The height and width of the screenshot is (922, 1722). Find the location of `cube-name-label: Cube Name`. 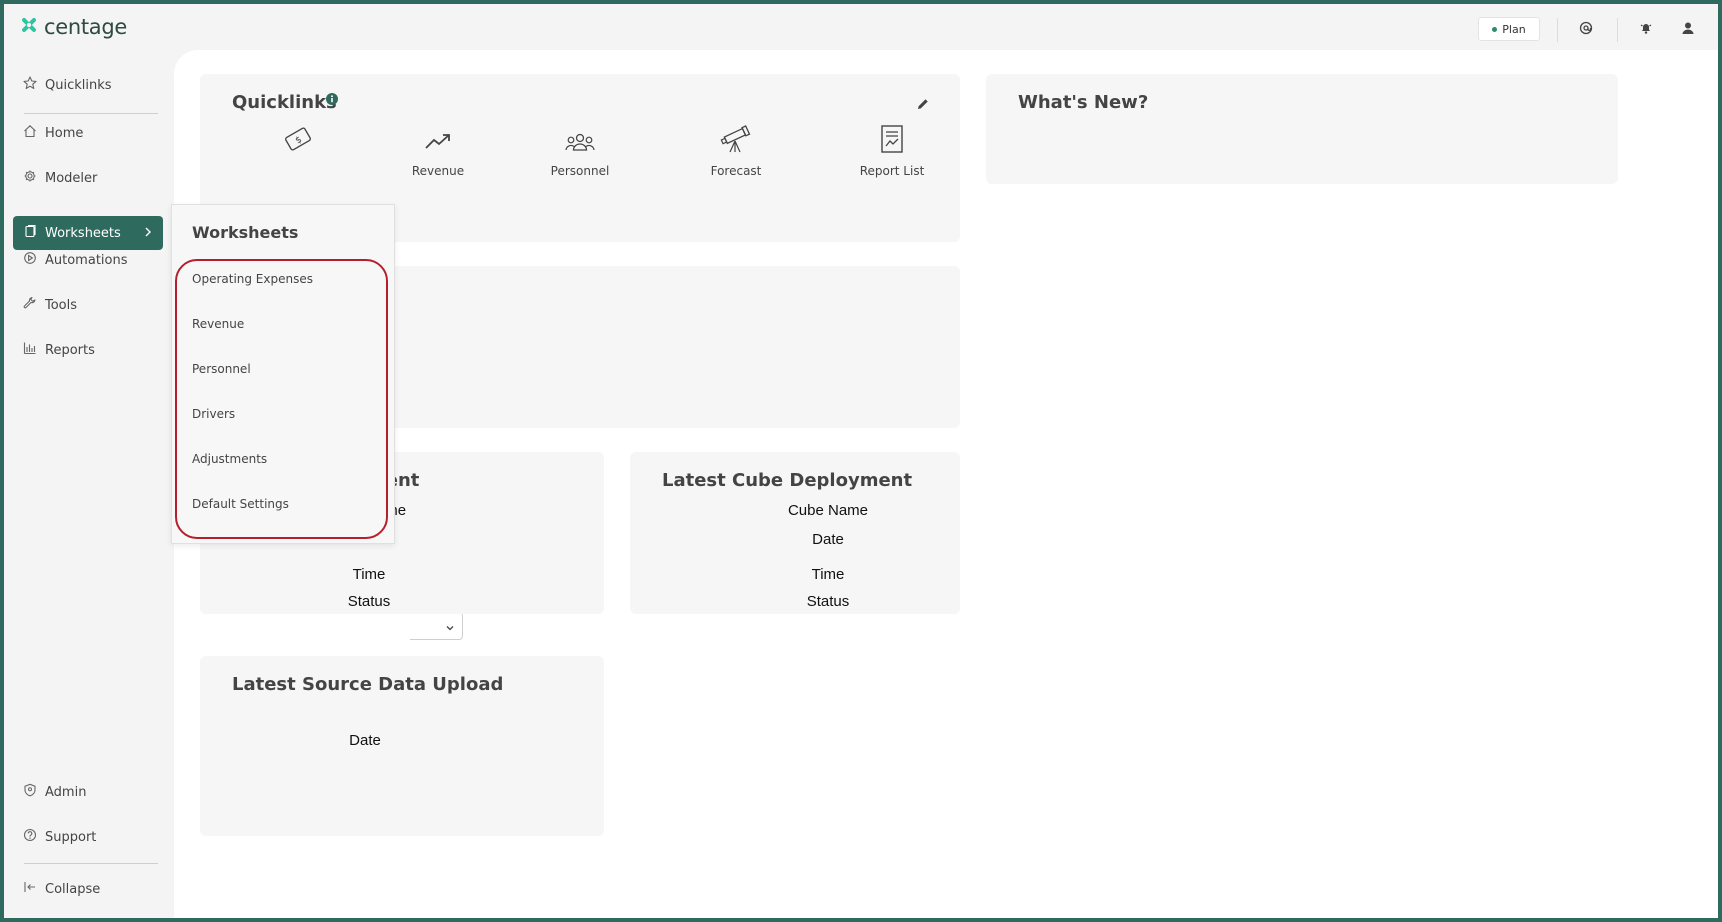

cube-name-label: Cube Name is located at coordinates (828, 510).